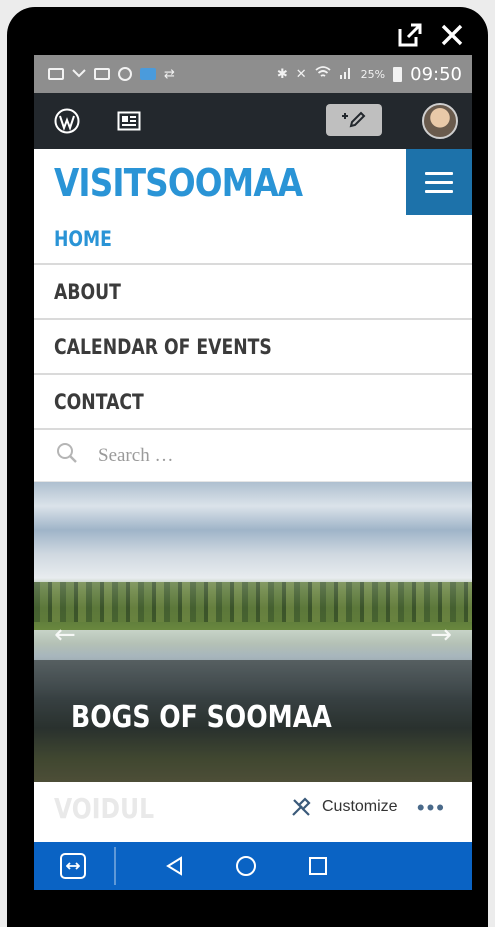  I want to click on wordpress-icon, so click(67, 121).